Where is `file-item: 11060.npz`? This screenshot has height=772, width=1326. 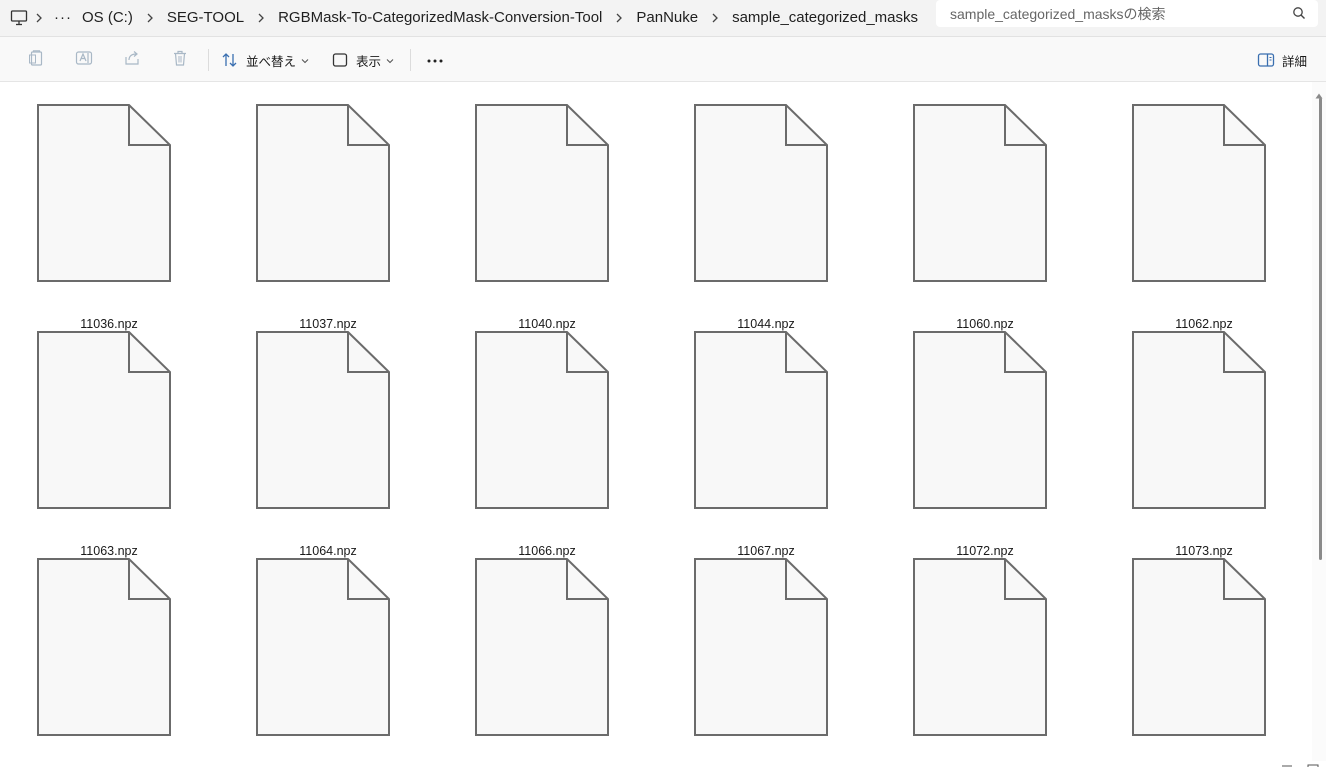 file-item: 11060.npz is located at coordinates (985, 217).